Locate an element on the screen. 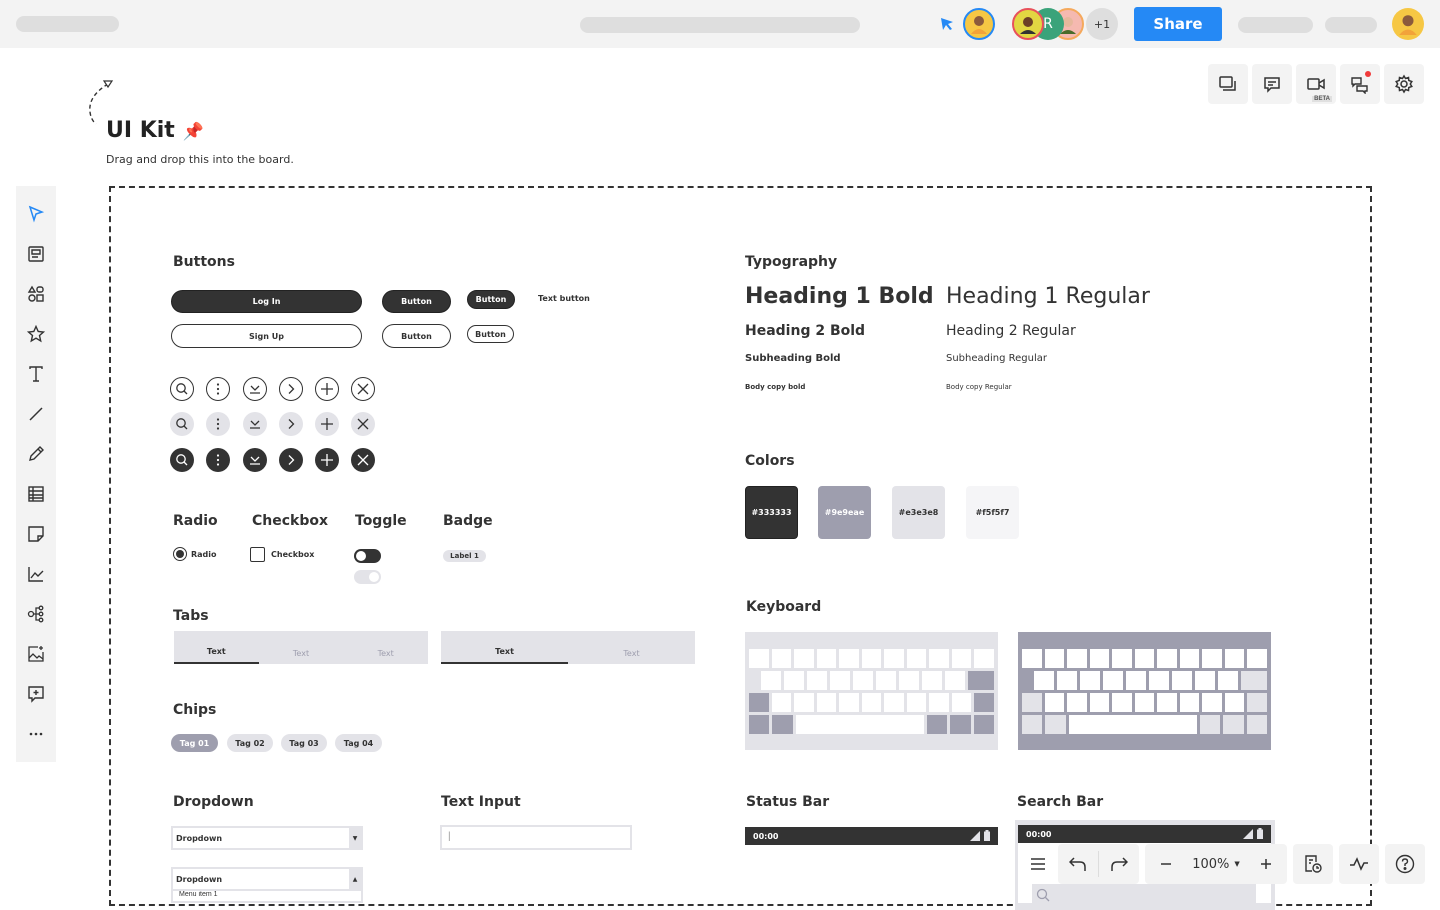 The width and height of the screenshot is (1440, 910). primary-button: Button is located at coordinates (416, 301).